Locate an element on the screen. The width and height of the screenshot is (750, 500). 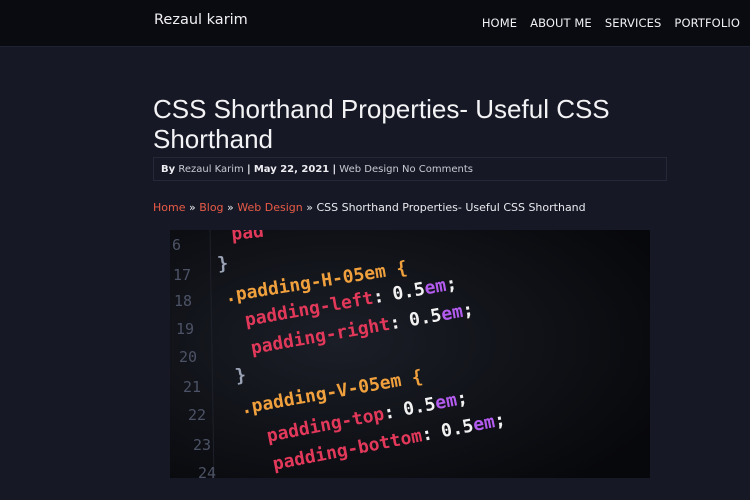
line-number: 18 is located at coordinates (183, 301).